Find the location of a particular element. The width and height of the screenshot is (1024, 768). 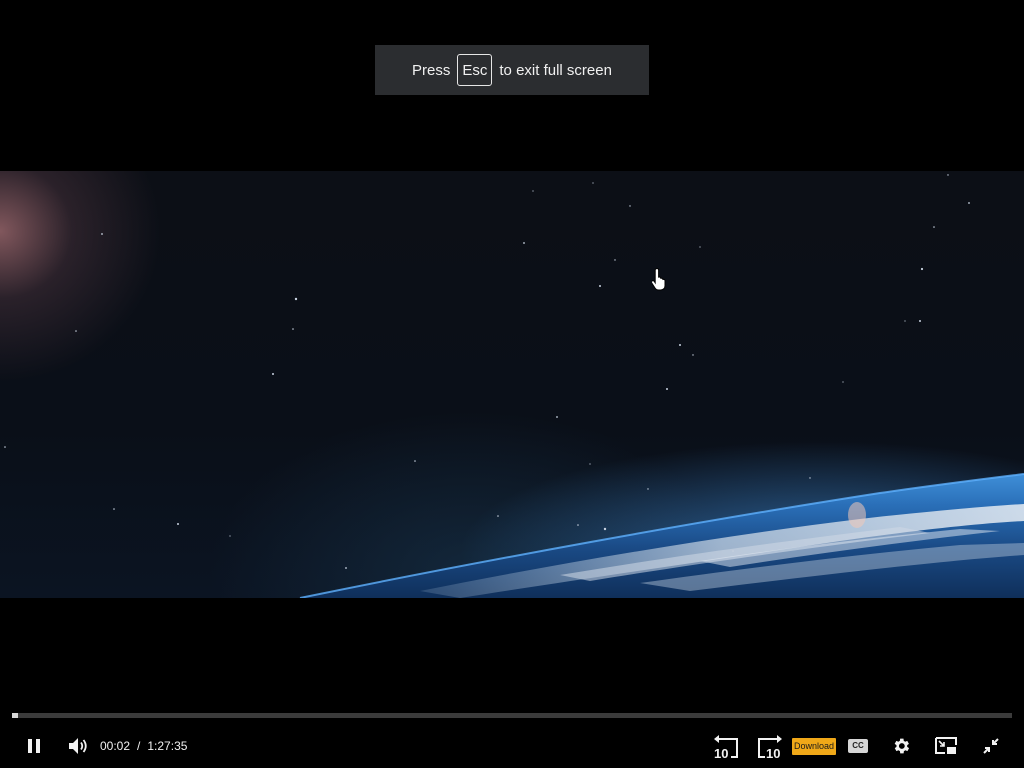

pause-icon is located at coordinates (34, 746).